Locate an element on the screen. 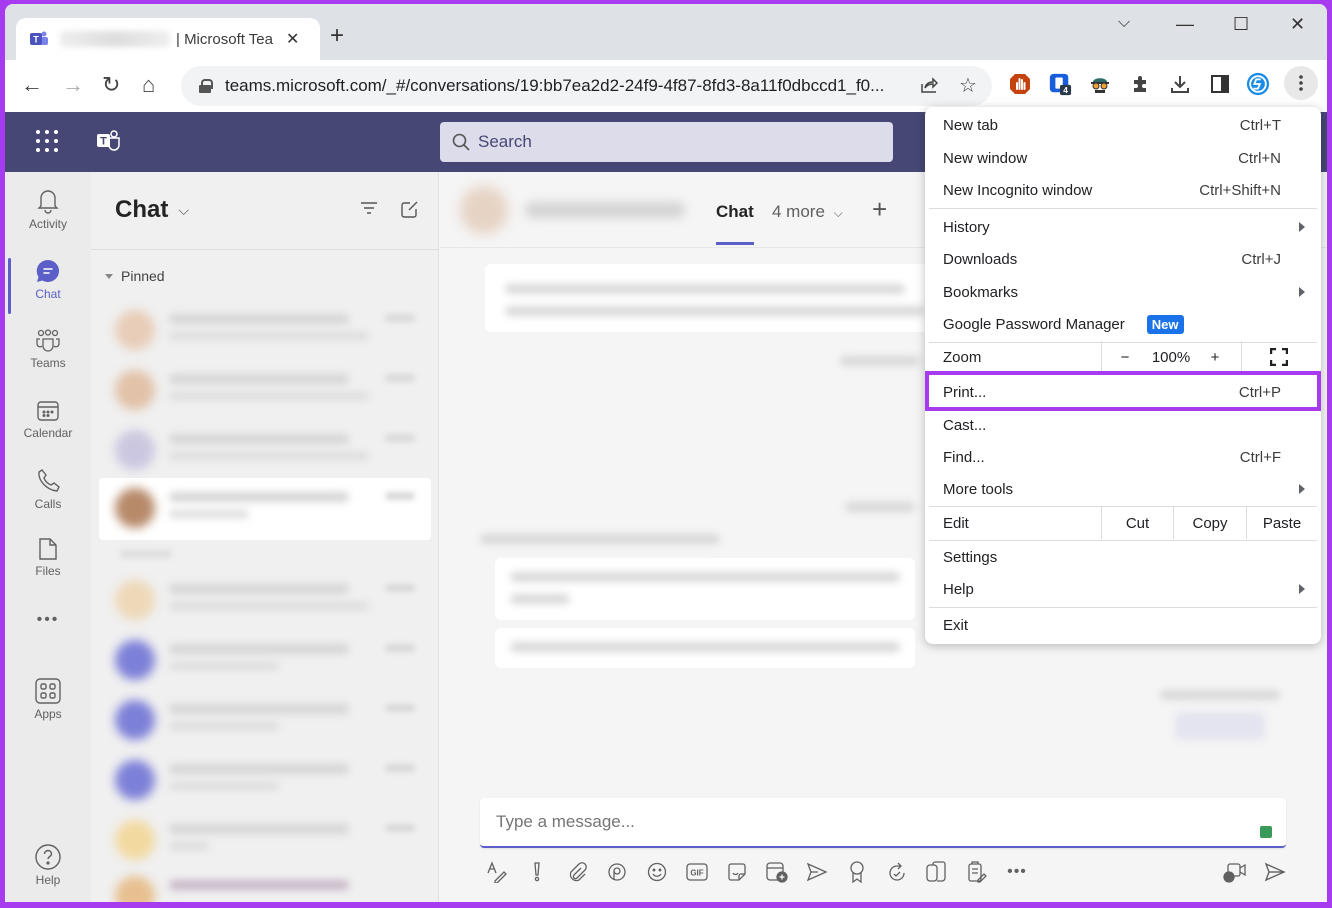 The image size is (1332, 908). filter-icon is located at coordinates (369, 210).